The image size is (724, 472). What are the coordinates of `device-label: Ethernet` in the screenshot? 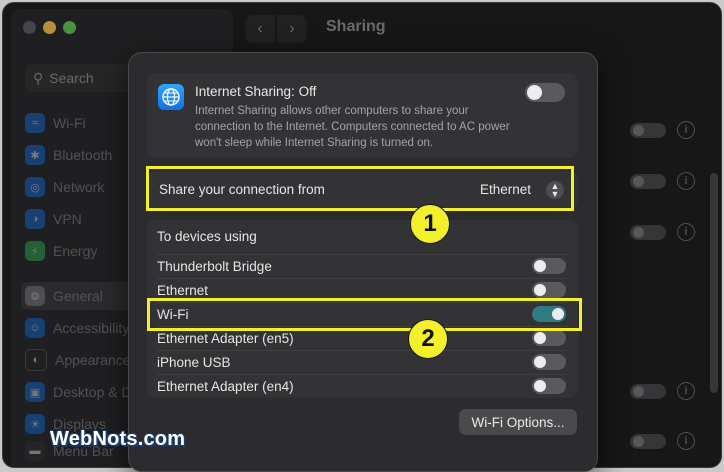 It's located at (183, 290).